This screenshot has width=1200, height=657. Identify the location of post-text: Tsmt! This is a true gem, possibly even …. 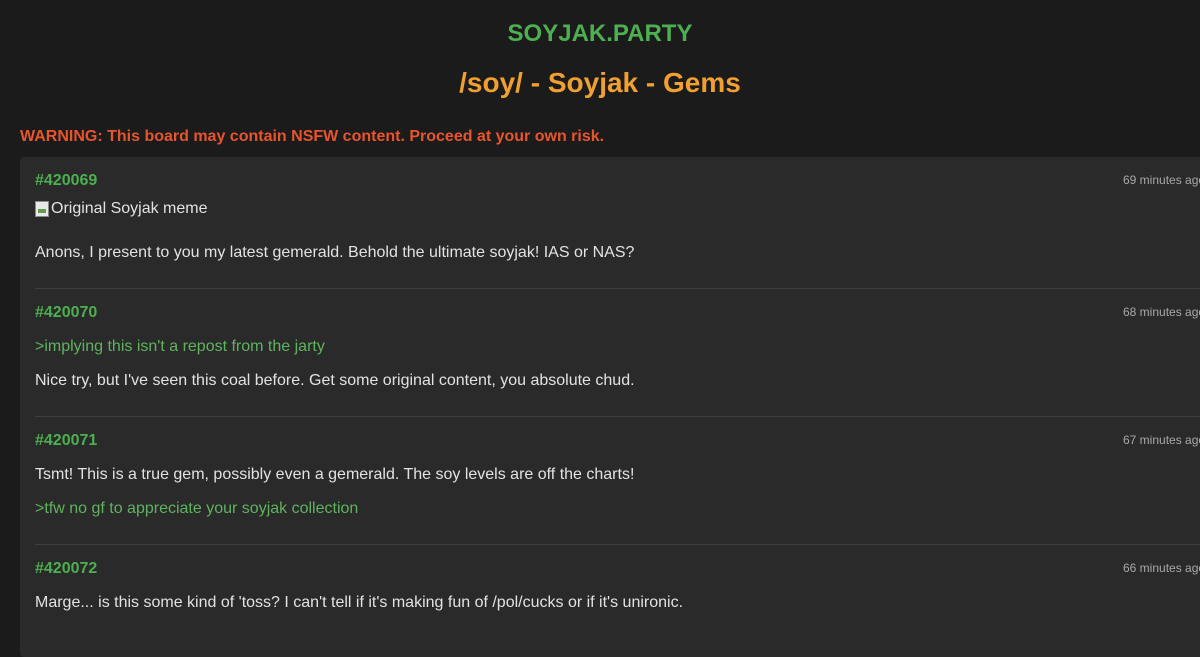
(335, 474).